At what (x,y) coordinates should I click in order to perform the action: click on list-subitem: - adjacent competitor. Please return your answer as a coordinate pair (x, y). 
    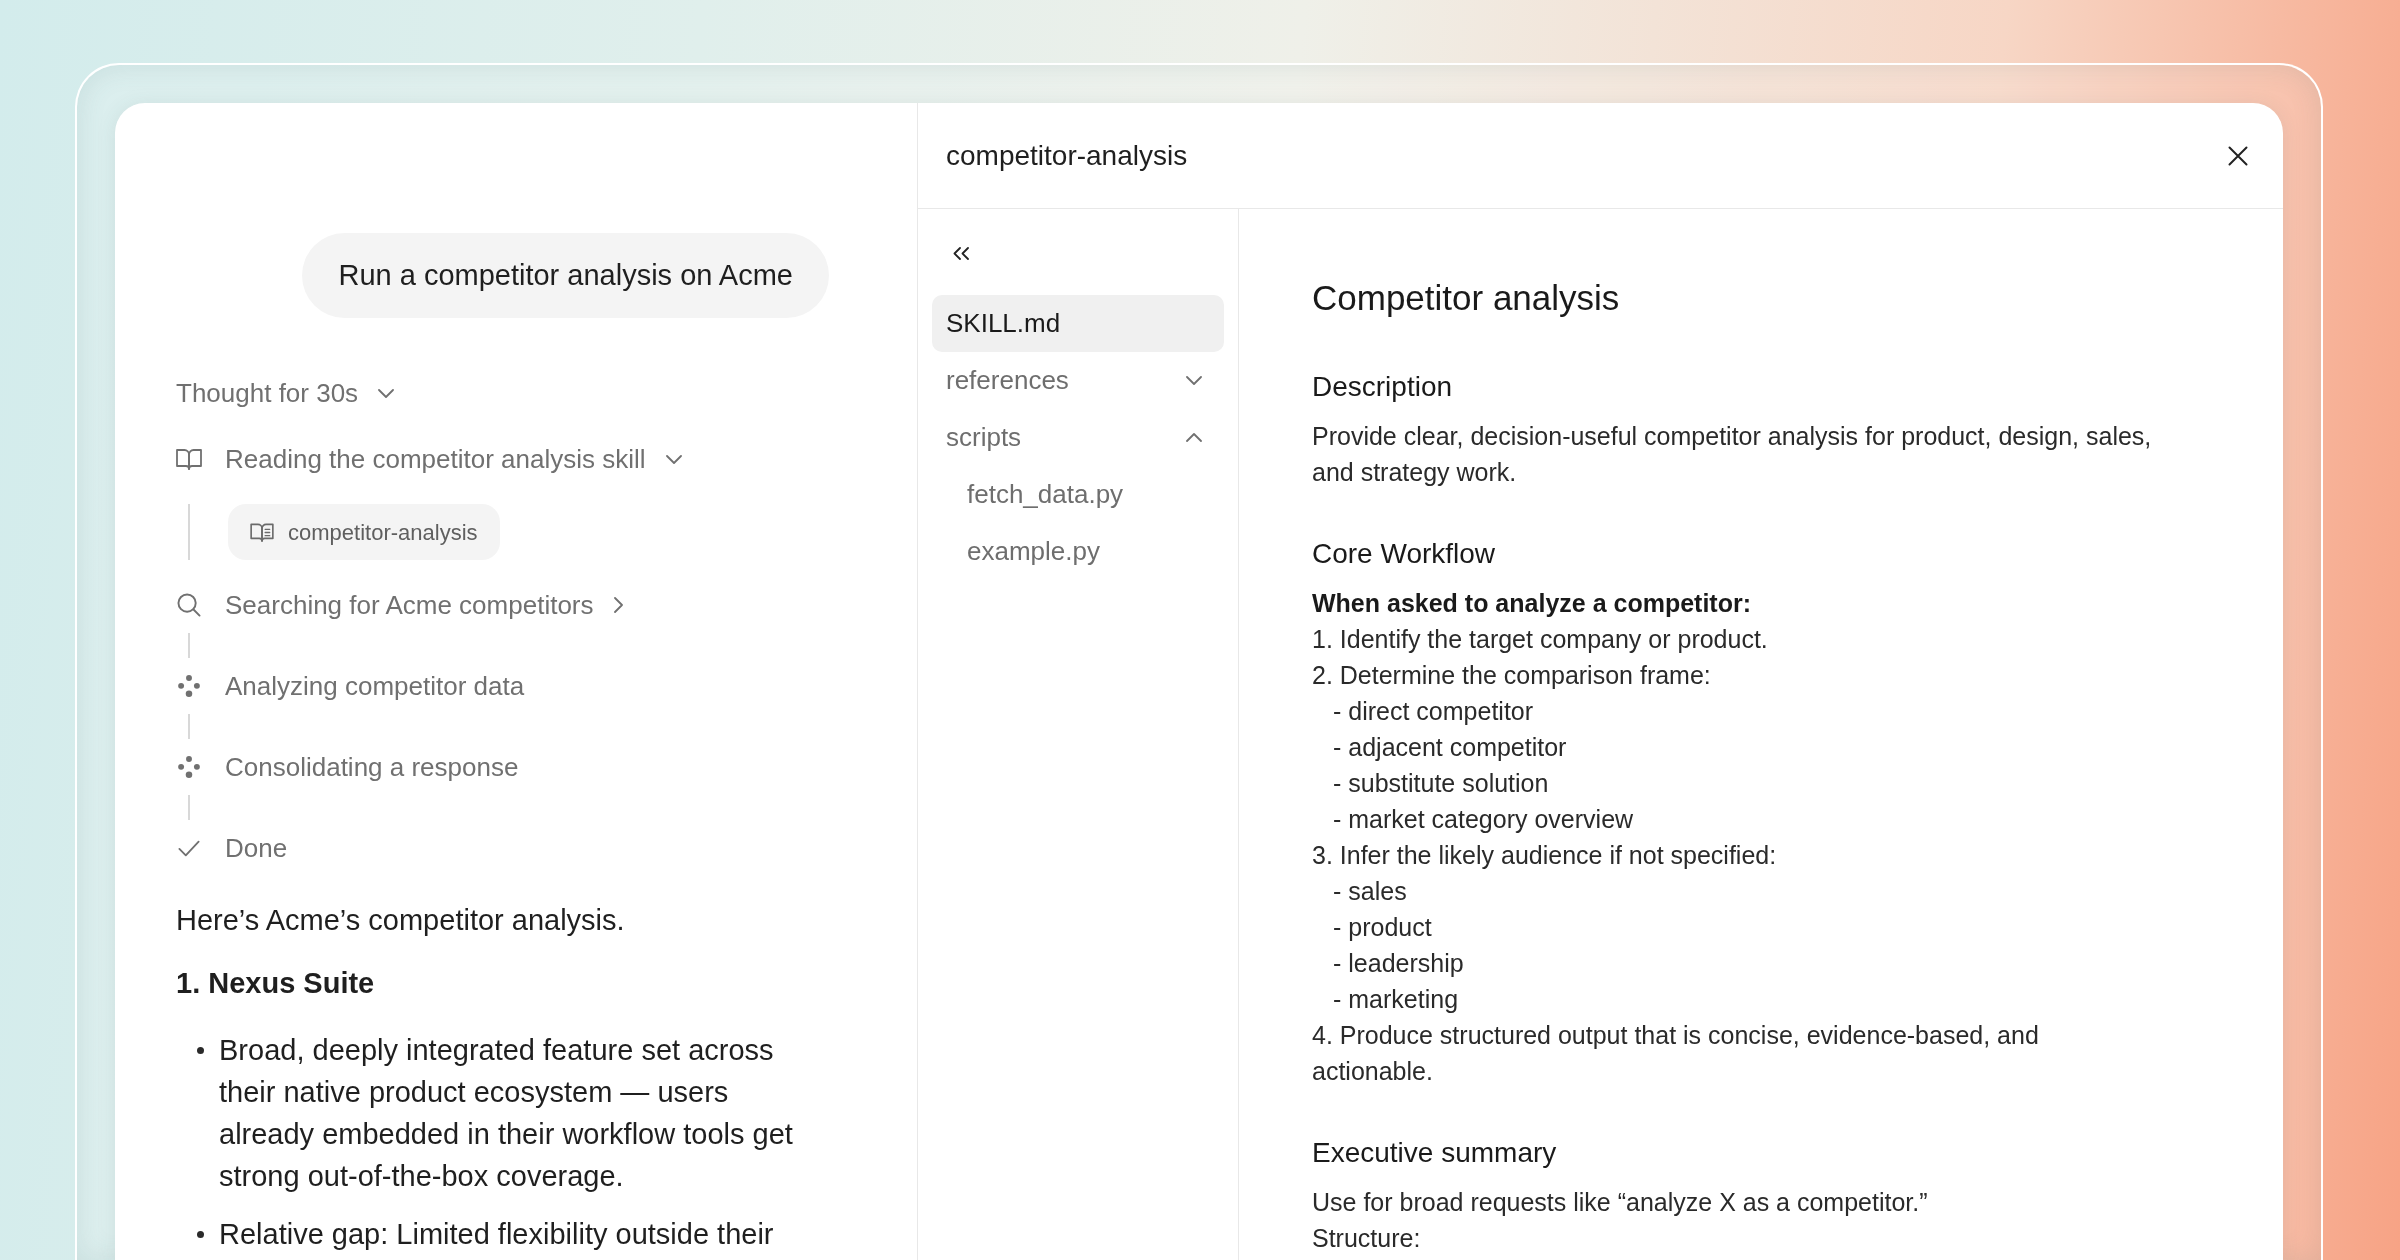
    Looking at the image, I should click on (1450, 747).